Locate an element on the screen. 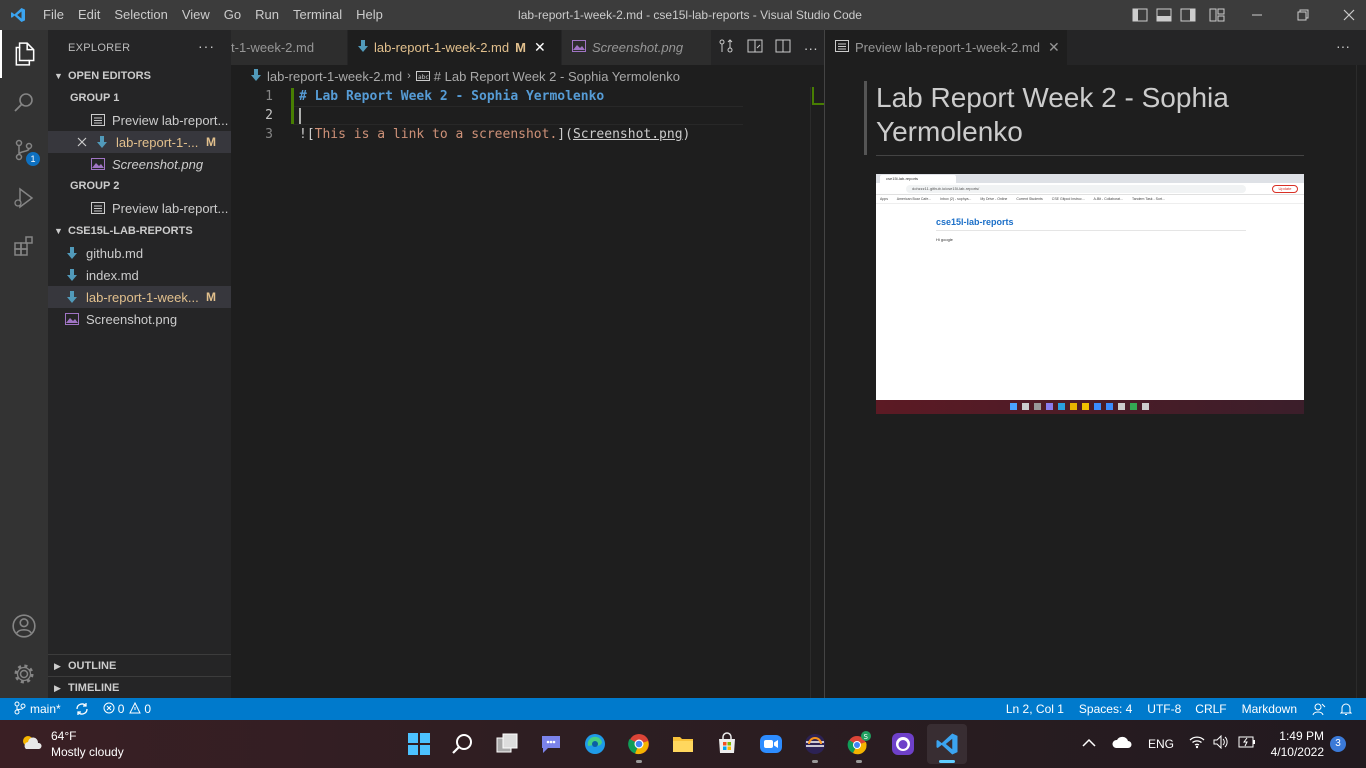  feedback-icon is located at coordinates (1319, 709).